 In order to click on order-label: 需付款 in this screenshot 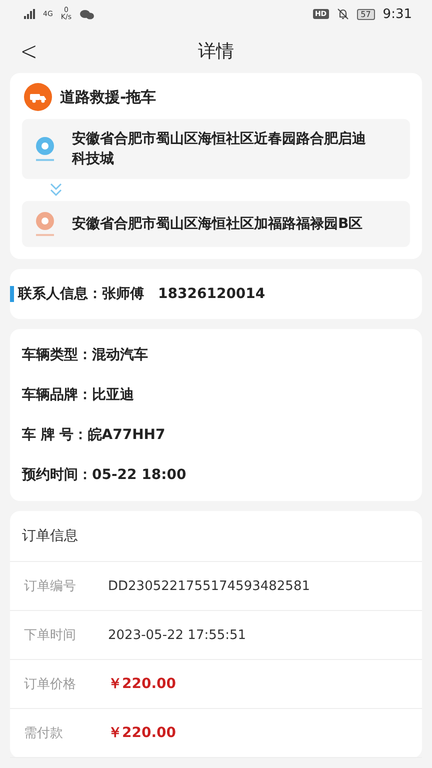, I will do `click(44, 733)`.